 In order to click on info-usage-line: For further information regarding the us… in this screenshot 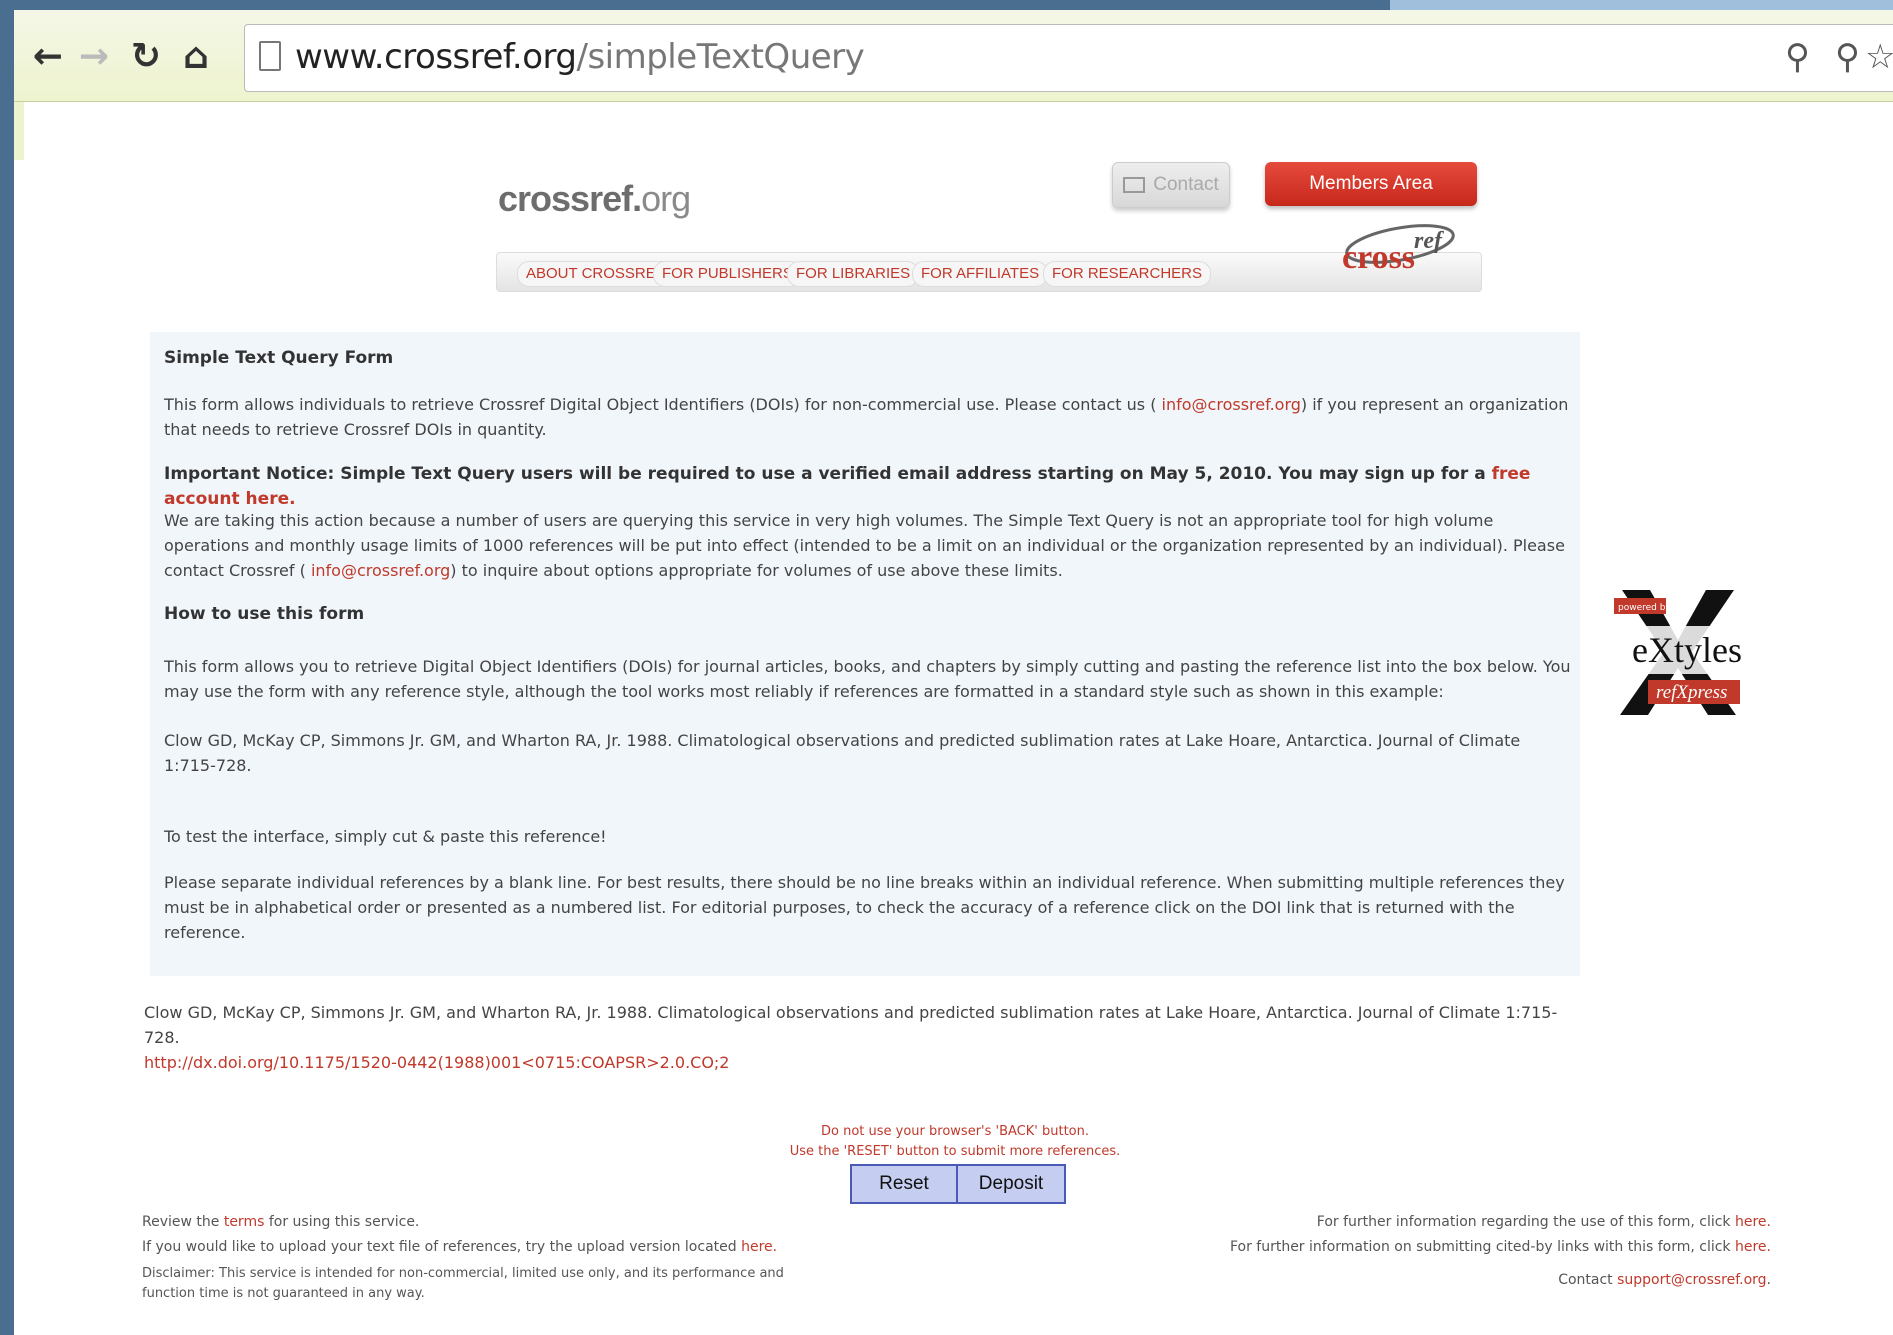, I will do `click(1544, 1222)`.